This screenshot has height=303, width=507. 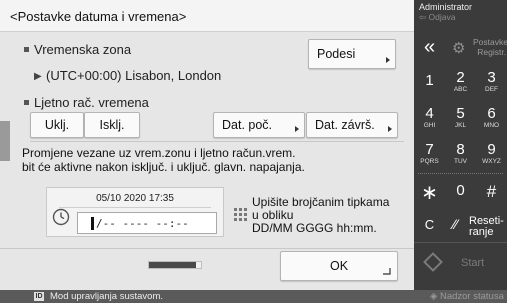 I want to click on dst-on-button: Uklj., so click(x=57, y=125).